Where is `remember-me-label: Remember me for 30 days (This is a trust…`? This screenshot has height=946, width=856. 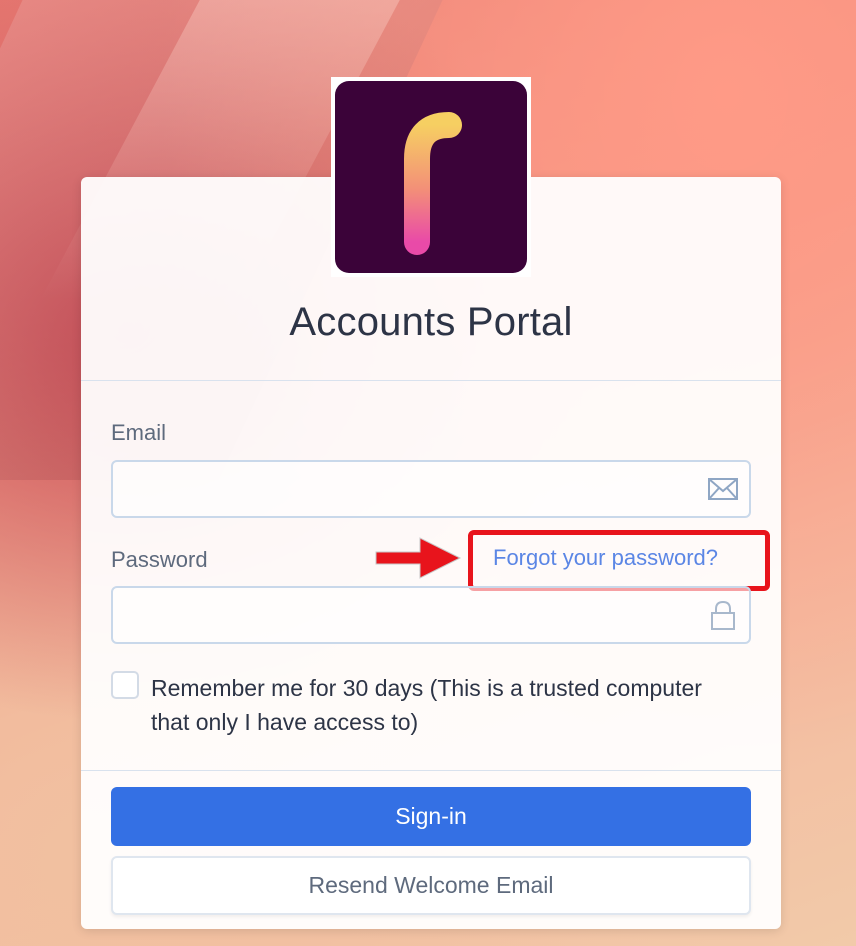
remember-me-label: Remember me for 30 days (This is a trust… is located at coordinates (426, 705).